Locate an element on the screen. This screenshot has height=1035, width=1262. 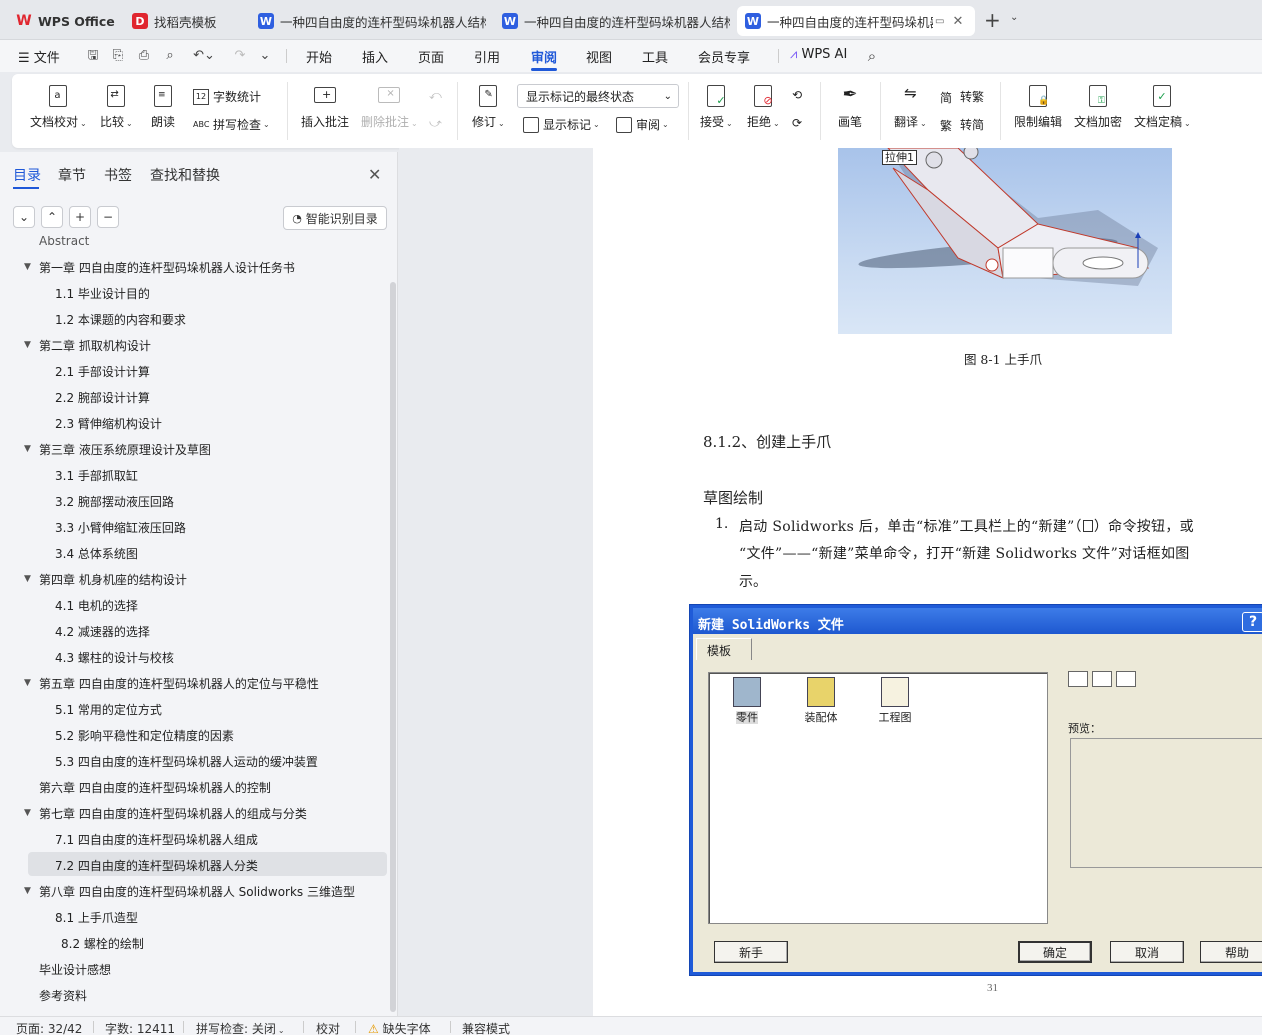
toc-item: 5.2 影响平稳性和定位精度的因素 is located at coordinates (195, 735).